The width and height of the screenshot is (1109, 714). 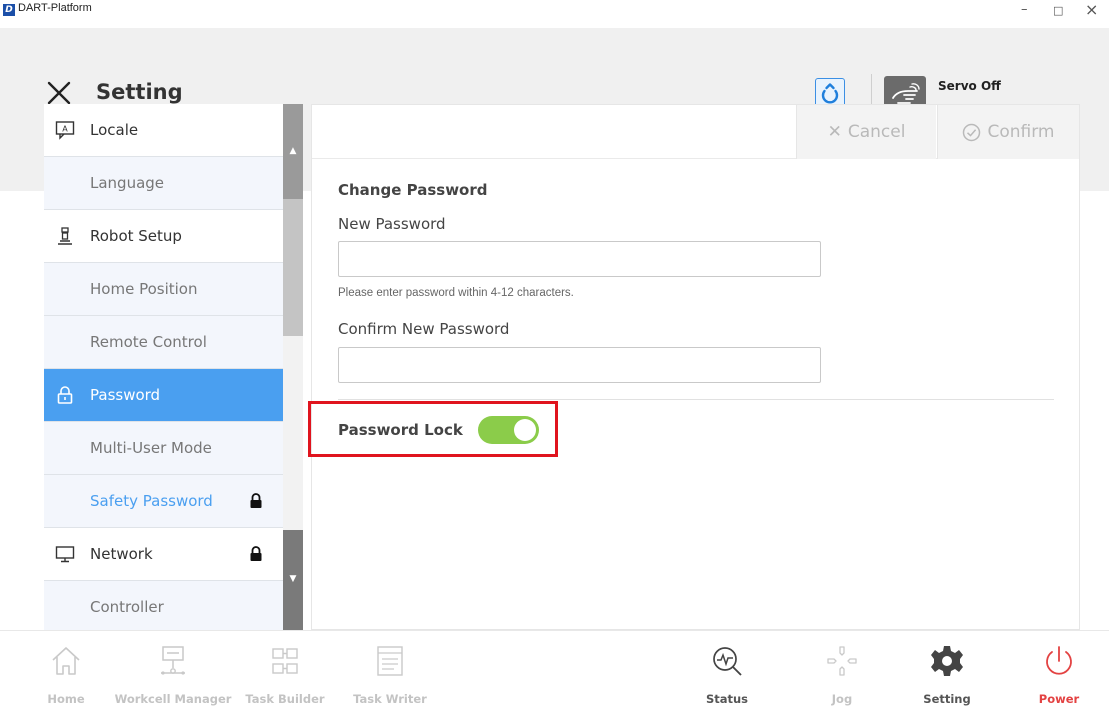 I want to click on home-icon, so click(x=66, y=661).